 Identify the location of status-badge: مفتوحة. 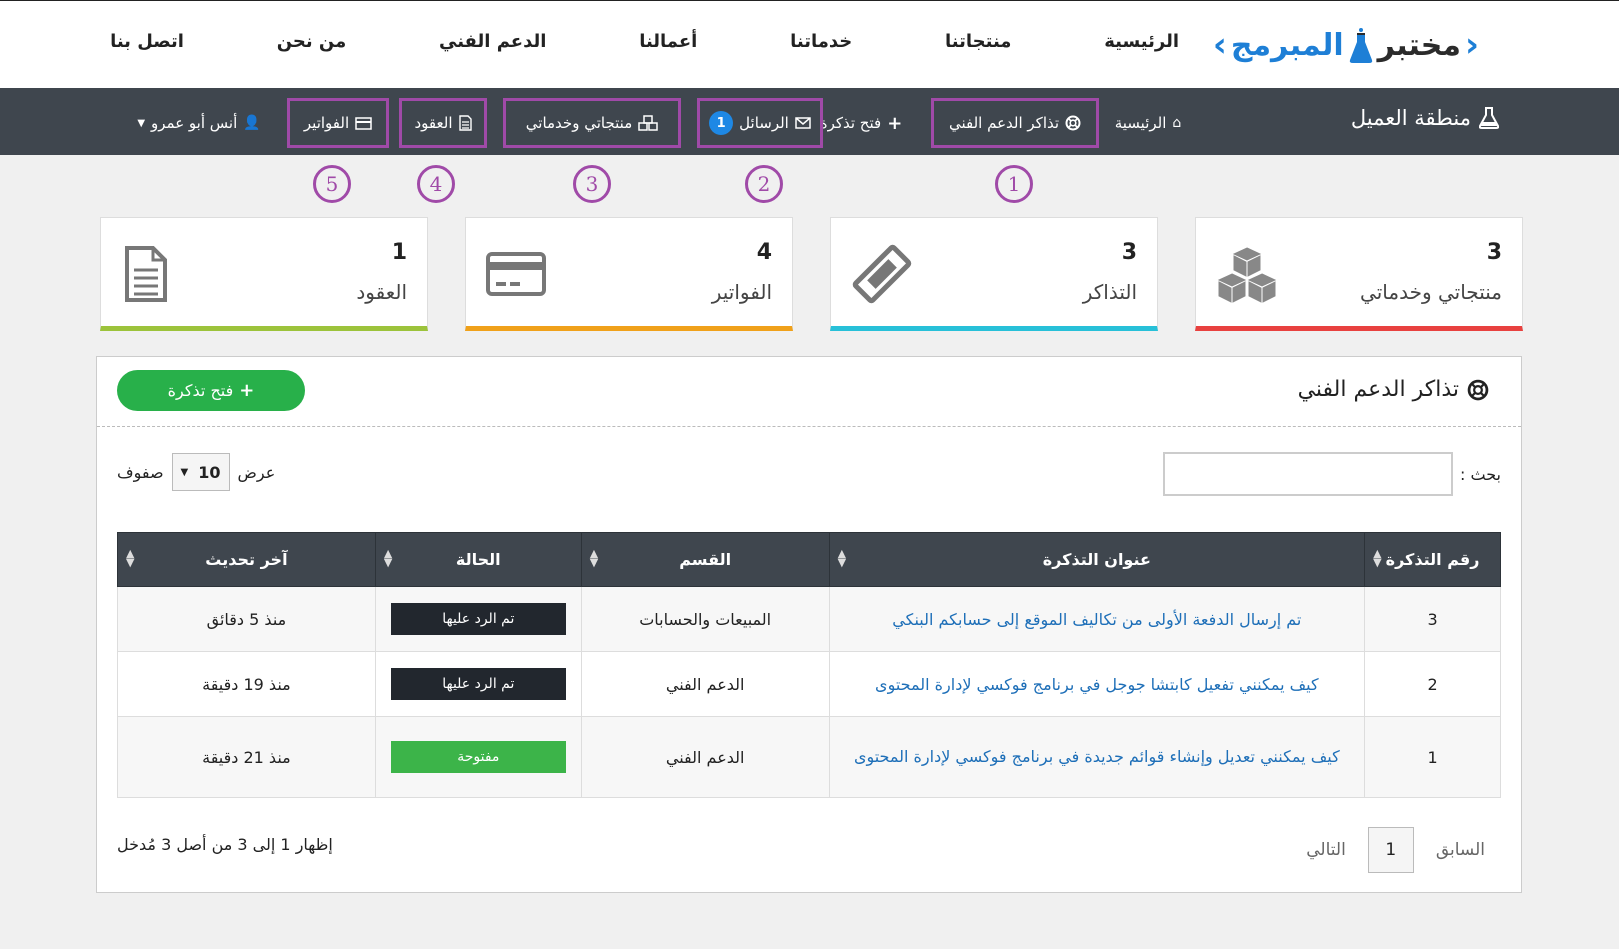
(478, 757).